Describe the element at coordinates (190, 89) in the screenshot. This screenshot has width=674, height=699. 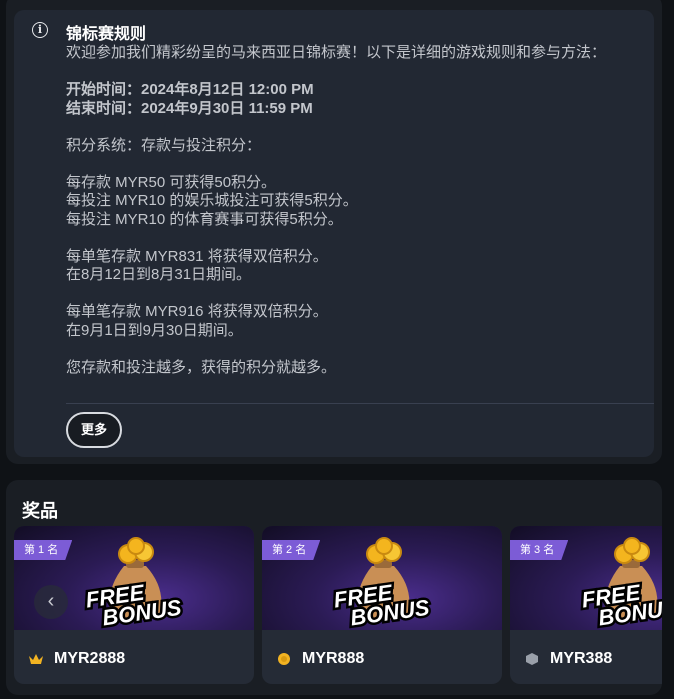
I see `start-time: 开始时间：2024年8月12日 12:00 PM` at that location.